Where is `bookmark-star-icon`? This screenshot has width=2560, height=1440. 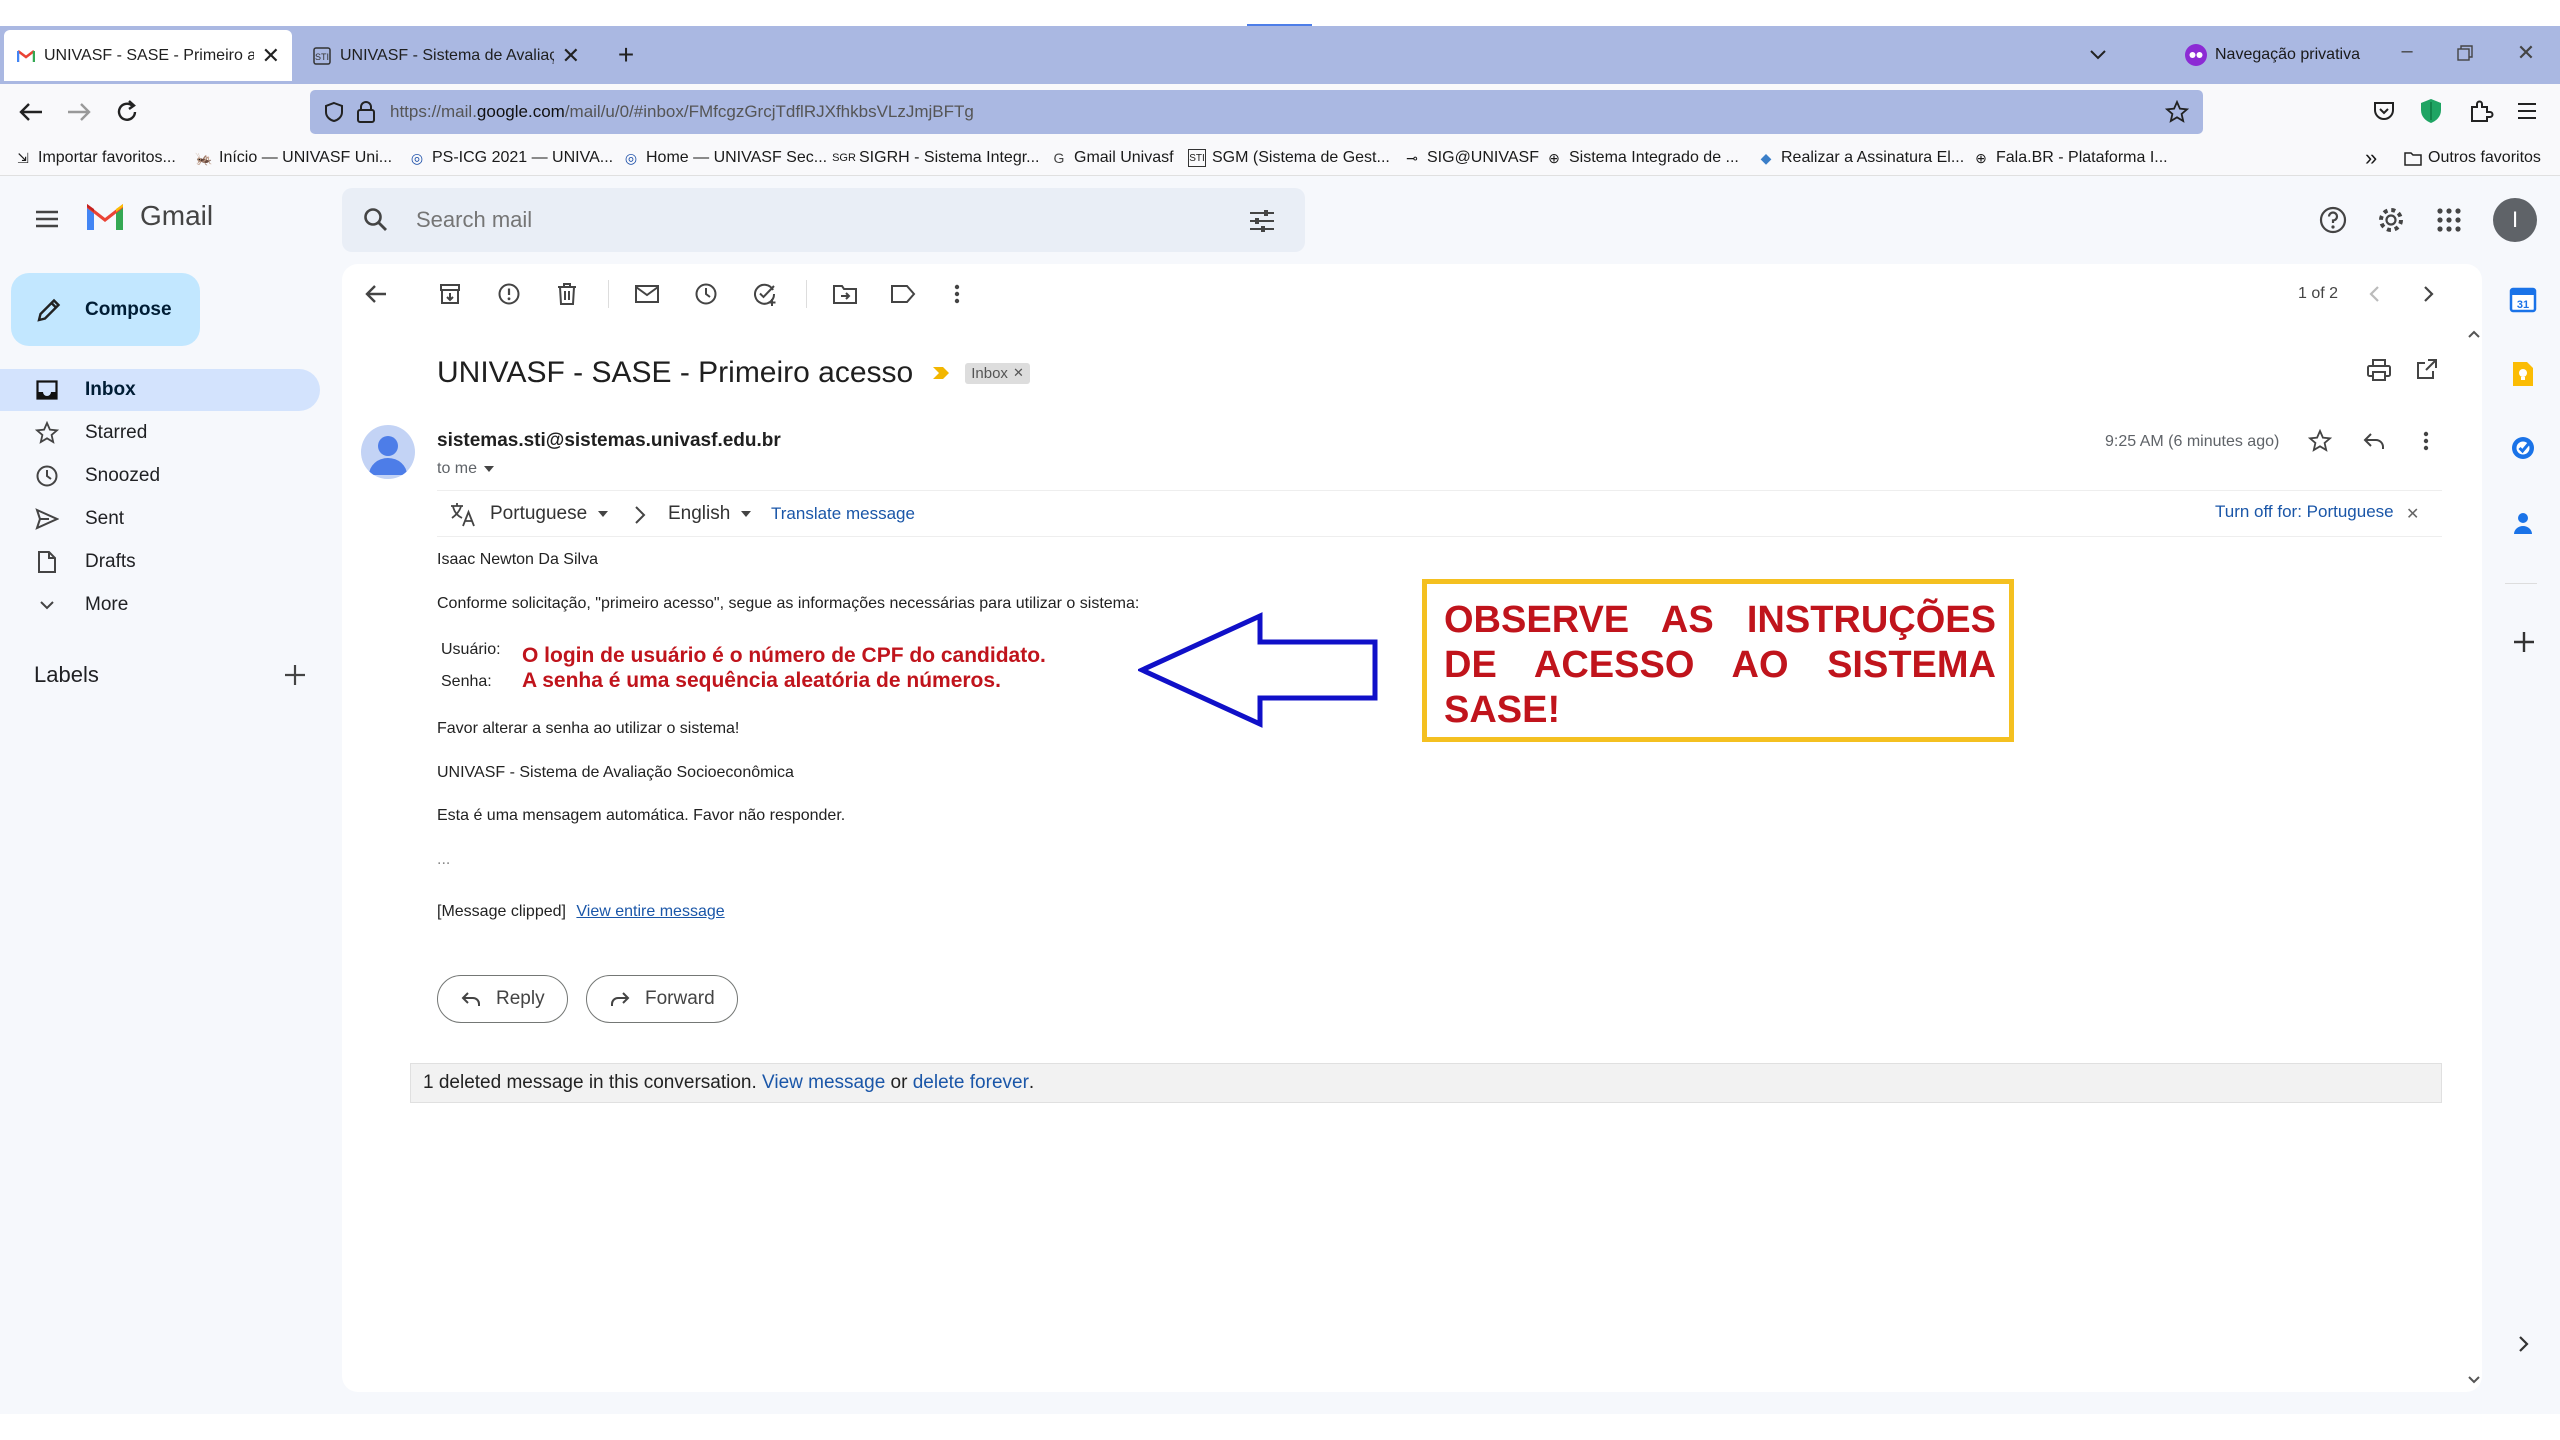 bookmark-star-icon is located at coordinates (2177, 112).